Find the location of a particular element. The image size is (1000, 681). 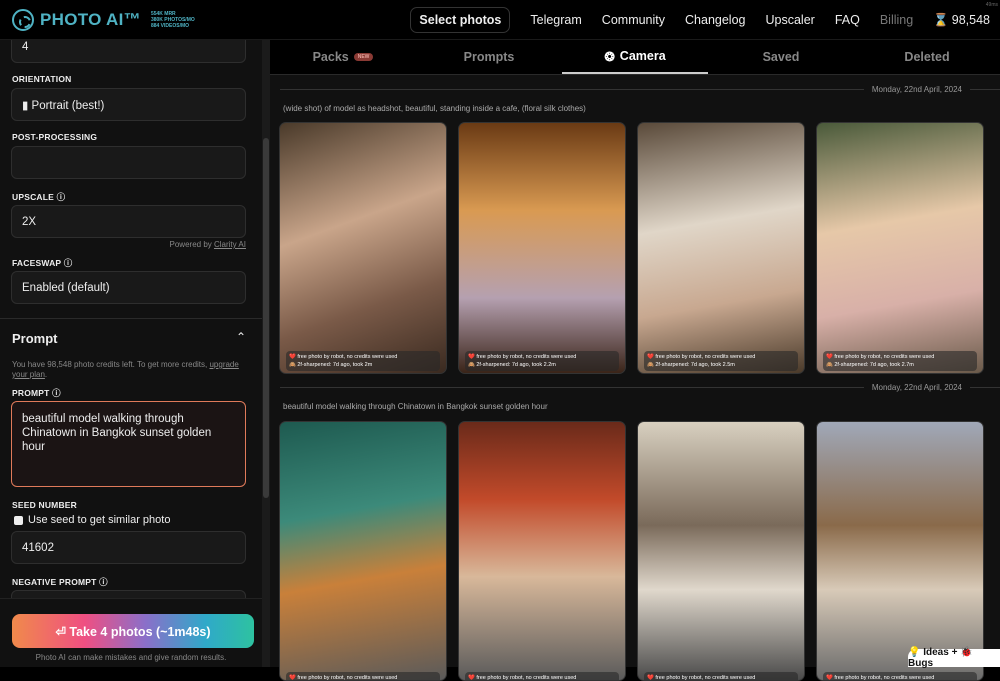

negative-prompt-label: NEGATIVE PROMPT ⓘ is located at coordinates (60, 582).